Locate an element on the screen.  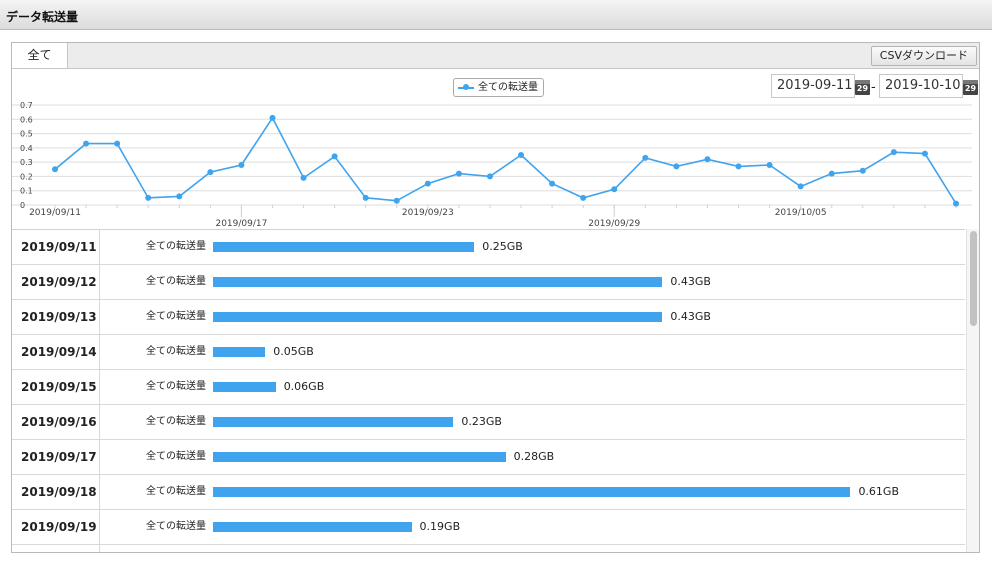
y-tick-label: 0 is located at coordinates (22, 205).